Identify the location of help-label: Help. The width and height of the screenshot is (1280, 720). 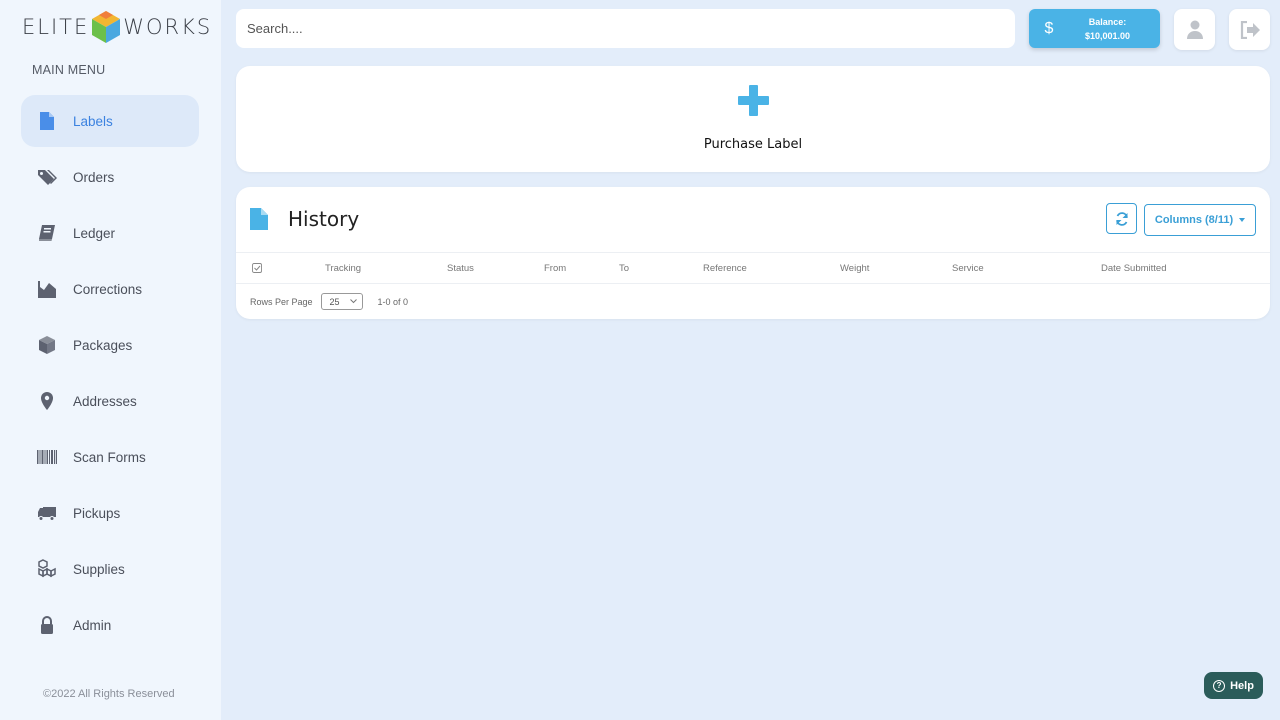
(1242, 685).